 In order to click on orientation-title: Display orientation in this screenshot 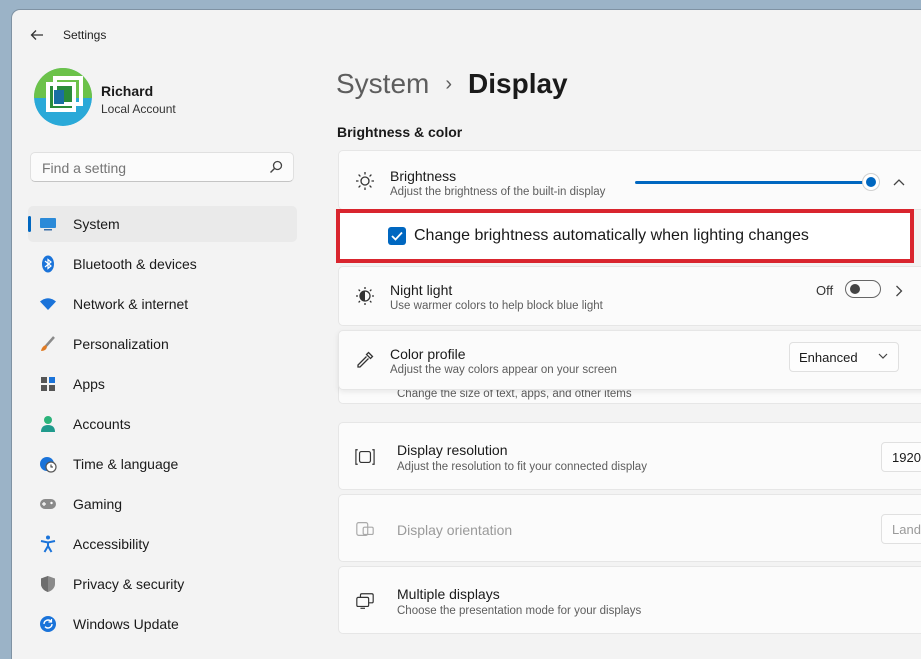, I will do `click(455, 530)`.